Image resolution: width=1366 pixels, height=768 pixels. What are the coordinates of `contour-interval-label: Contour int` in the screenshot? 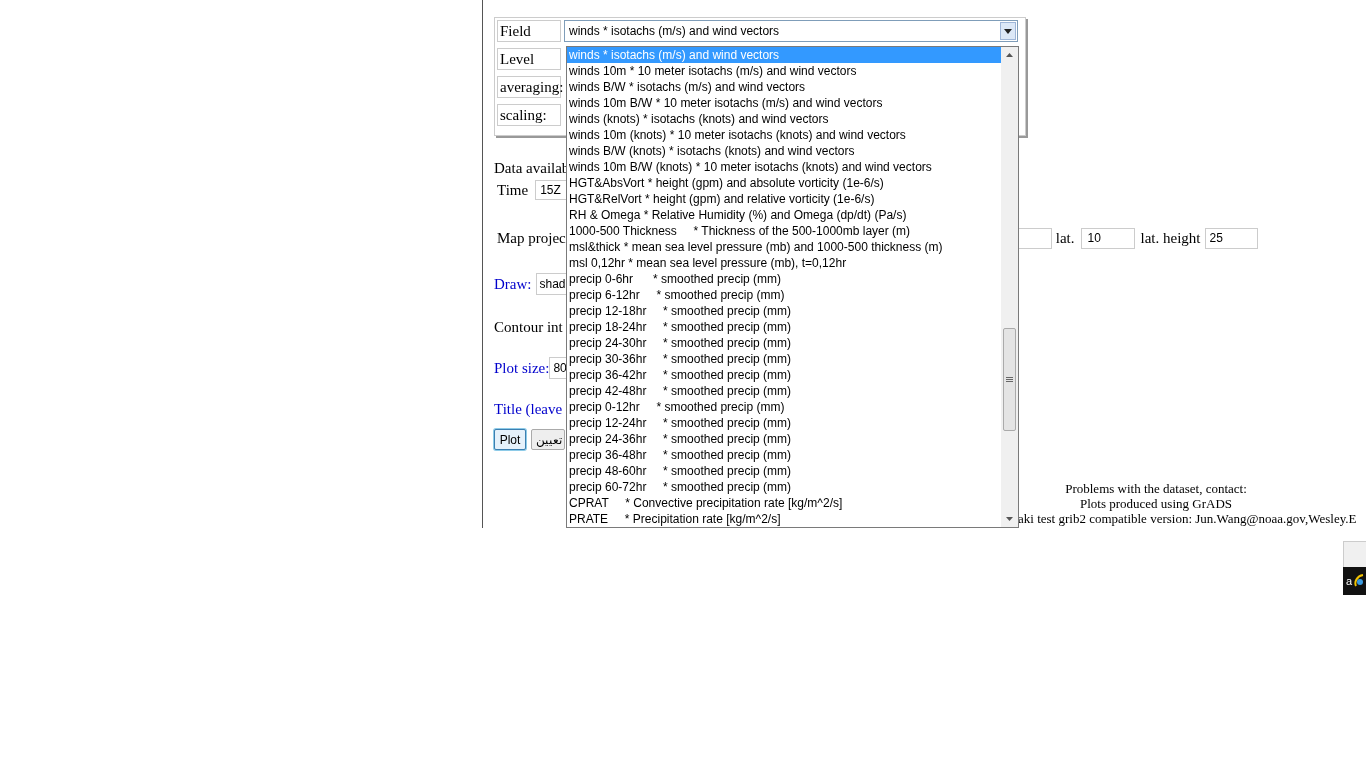 It's located at (528, 327).